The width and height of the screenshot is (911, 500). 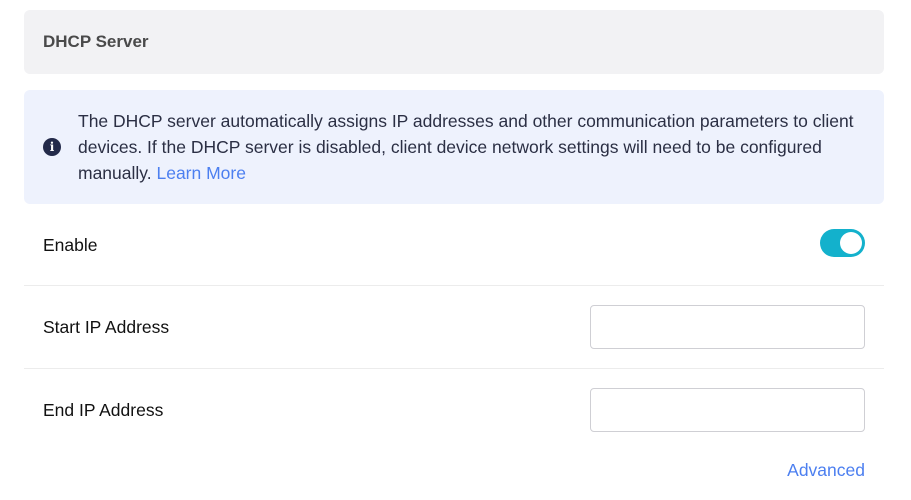 What do you see at coordinates (103, 410) in the screenshot?
I see `end-ip-label: End IP Address` at bounding box center [103, 410].